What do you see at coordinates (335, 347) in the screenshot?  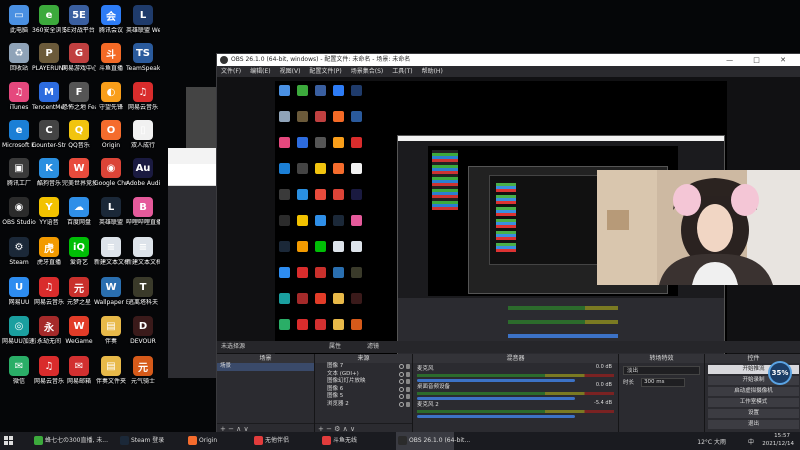 I see `properties-button: 属性` at bounding box center [335, 347].